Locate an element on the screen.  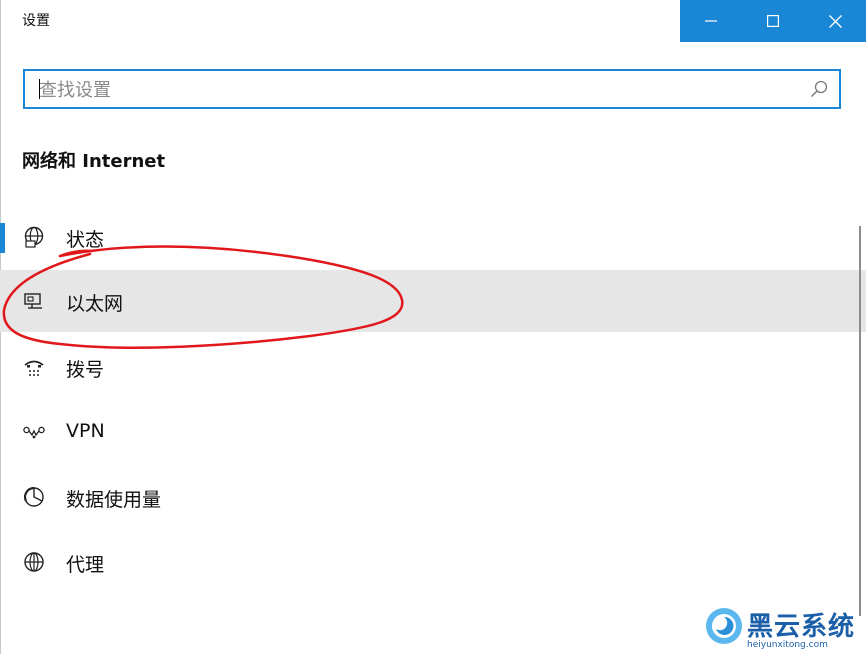
close-button is located at coordinates (835, 21).